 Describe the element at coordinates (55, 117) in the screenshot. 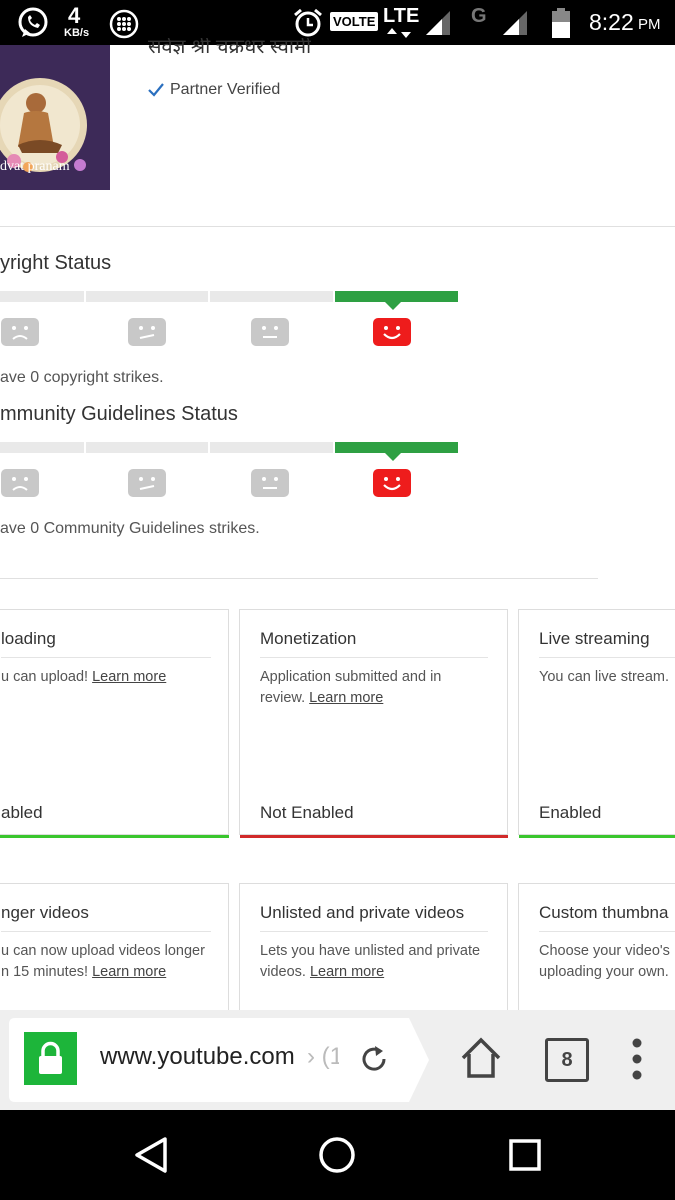

I see `channel-thumbnail: dvat pranam` at that location.